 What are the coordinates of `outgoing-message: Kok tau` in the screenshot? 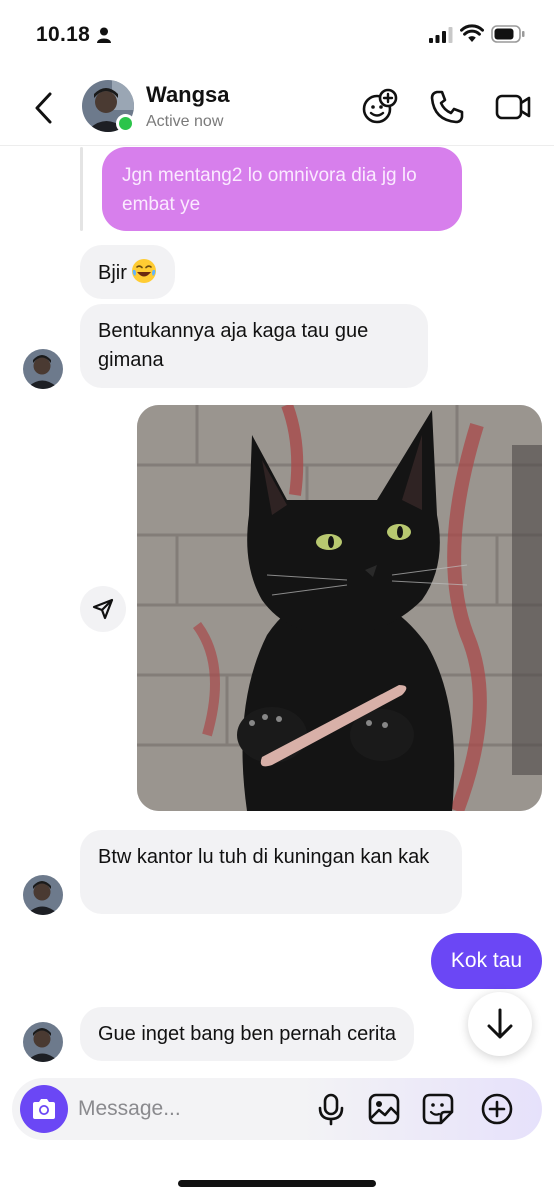 It's located at (486, 961).